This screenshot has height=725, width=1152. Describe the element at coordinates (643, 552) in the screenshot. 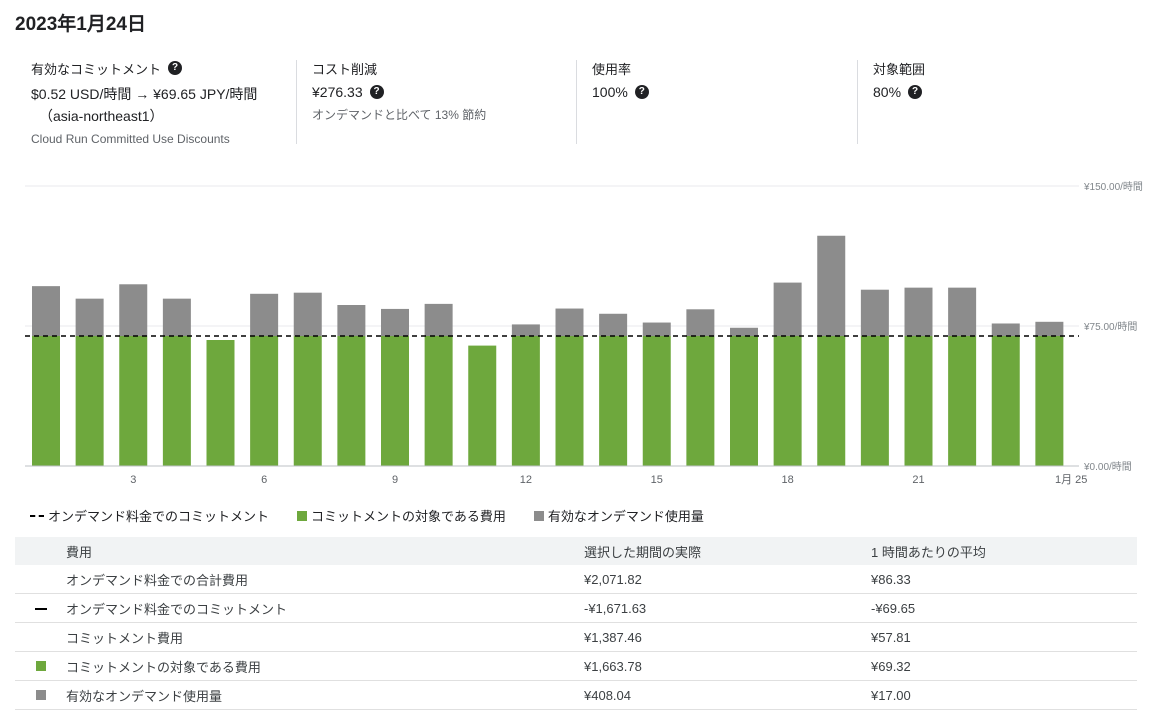

I see `header-actual: 選択した期間の実際` at that location.